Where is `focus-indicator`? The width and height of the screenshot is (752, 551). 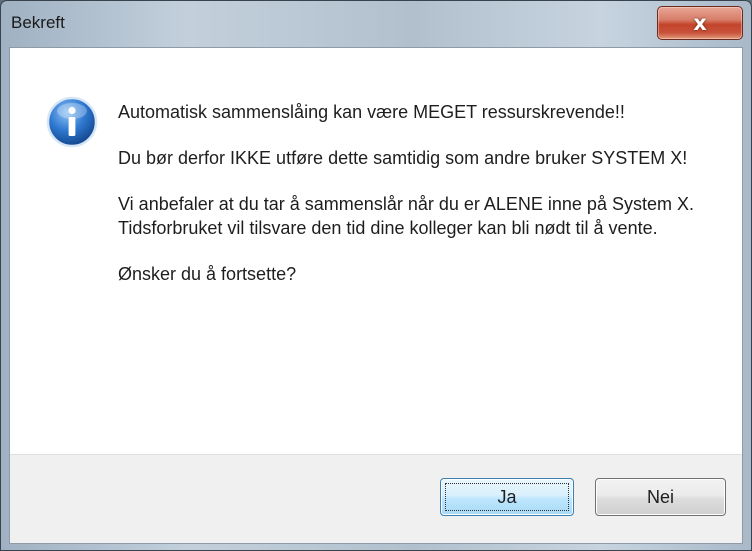 focus-indicator is located at coordinates (507, 497).